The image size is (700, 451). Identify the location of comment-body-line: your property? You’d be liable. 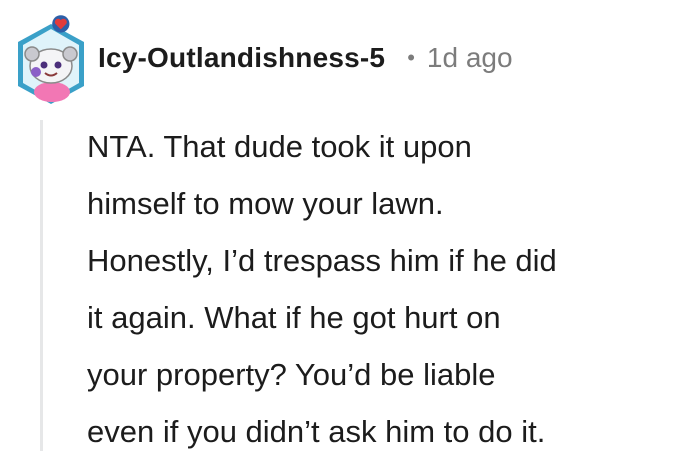
(291, 374).